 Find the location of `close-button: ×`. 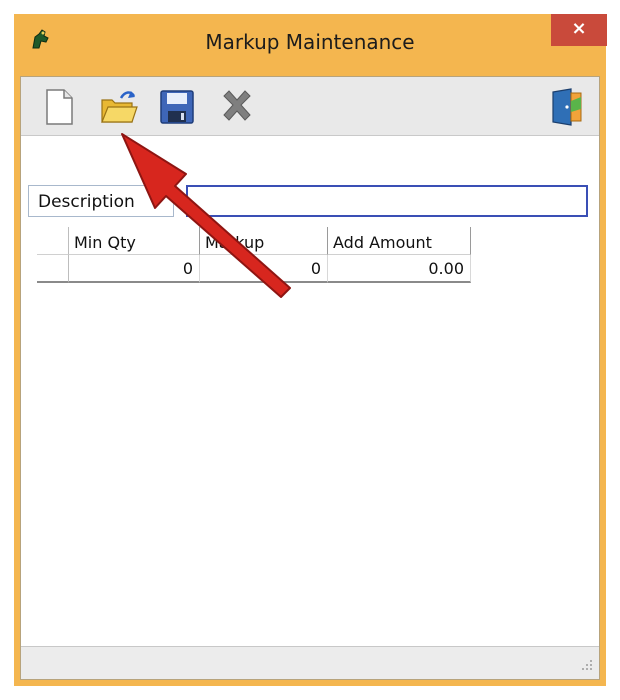

close-button: × is located at coordinates (579, 30).